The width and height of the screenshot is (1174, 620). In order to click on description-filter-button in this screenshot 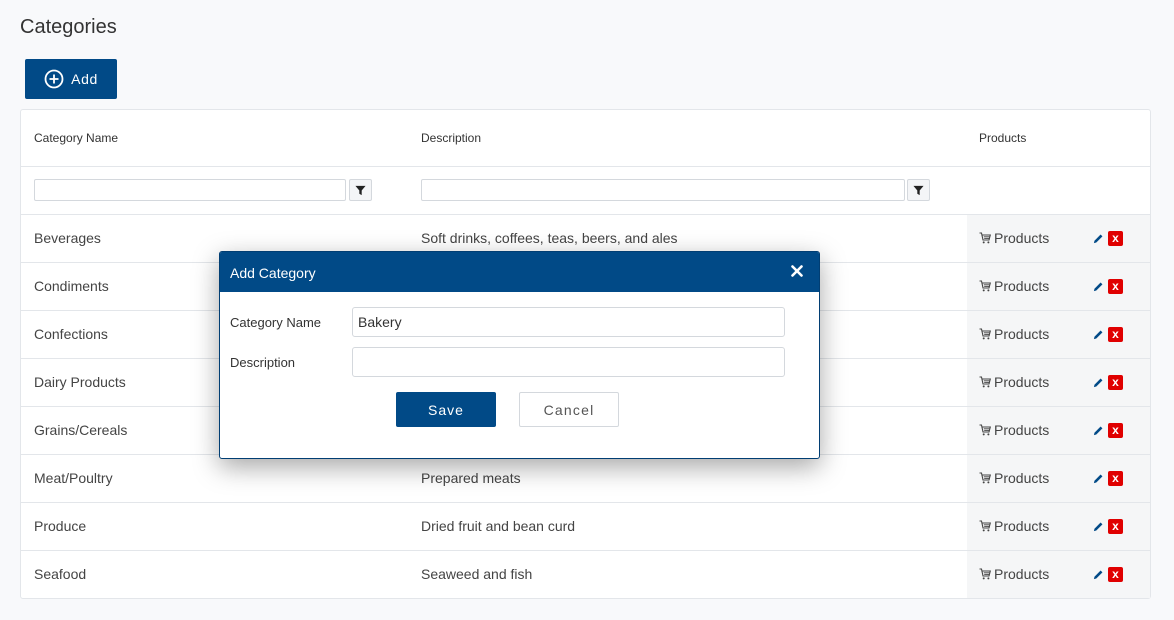, I will do `click(918, 190)`.